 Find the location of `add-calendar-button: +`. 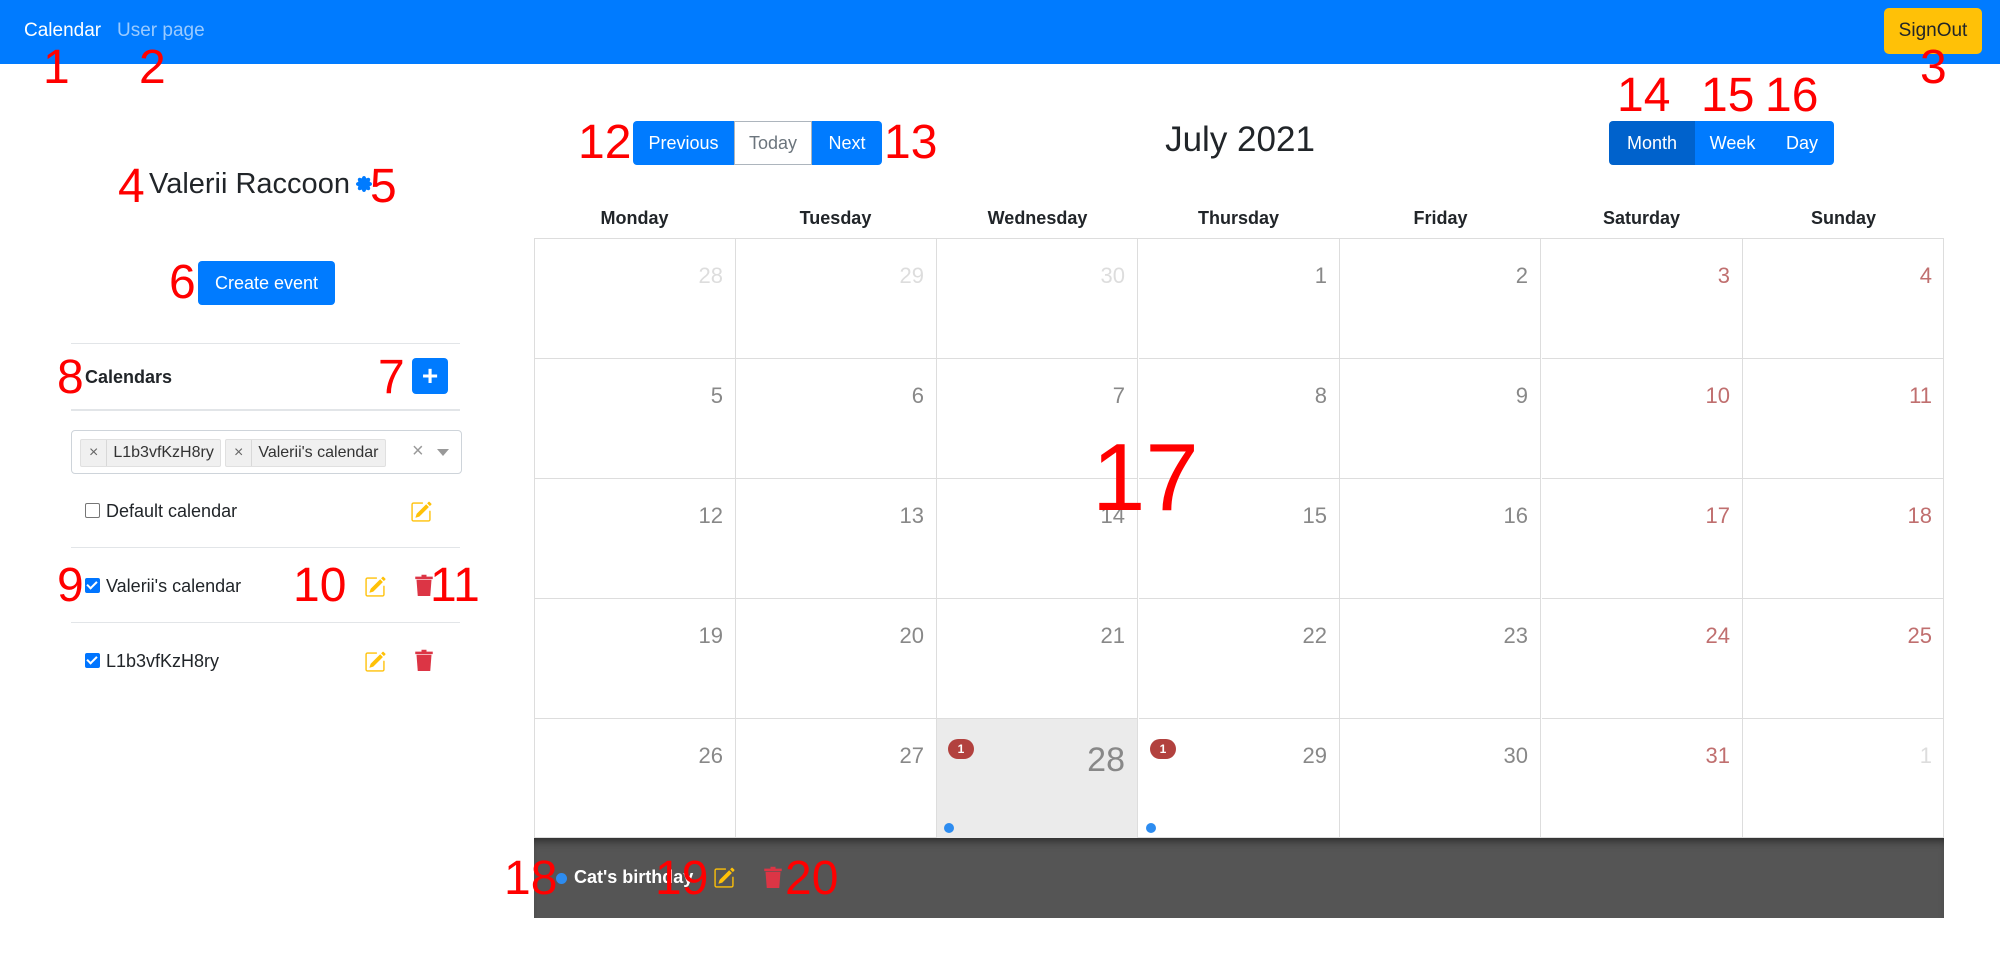

add-calendar-button: + is located at coordinates (430, 376).